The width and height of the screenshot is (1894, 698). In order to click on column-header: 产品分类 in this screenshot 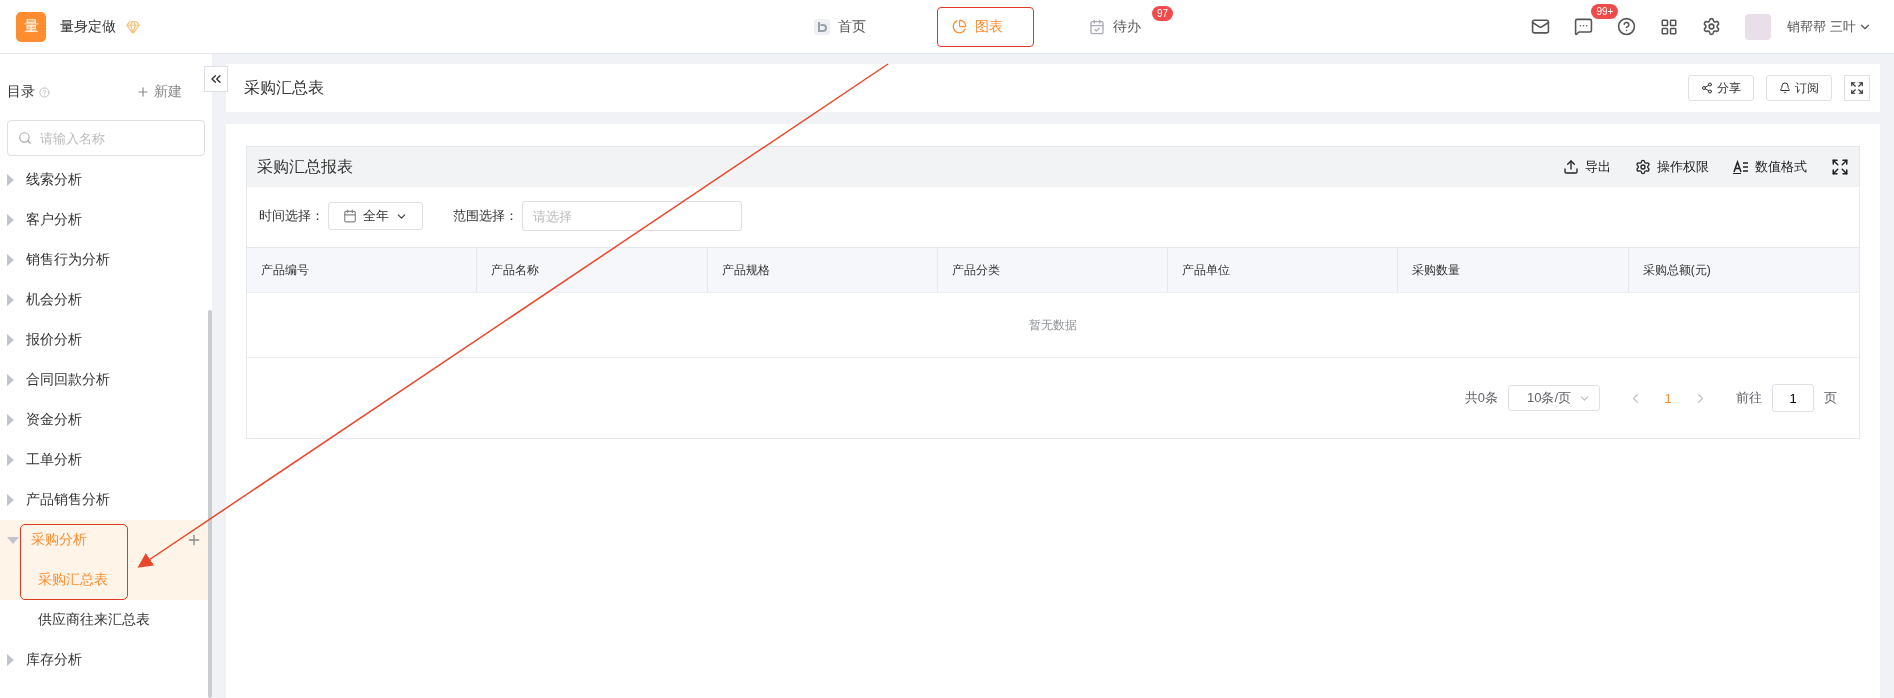, I will do `click(1053, 270)`.